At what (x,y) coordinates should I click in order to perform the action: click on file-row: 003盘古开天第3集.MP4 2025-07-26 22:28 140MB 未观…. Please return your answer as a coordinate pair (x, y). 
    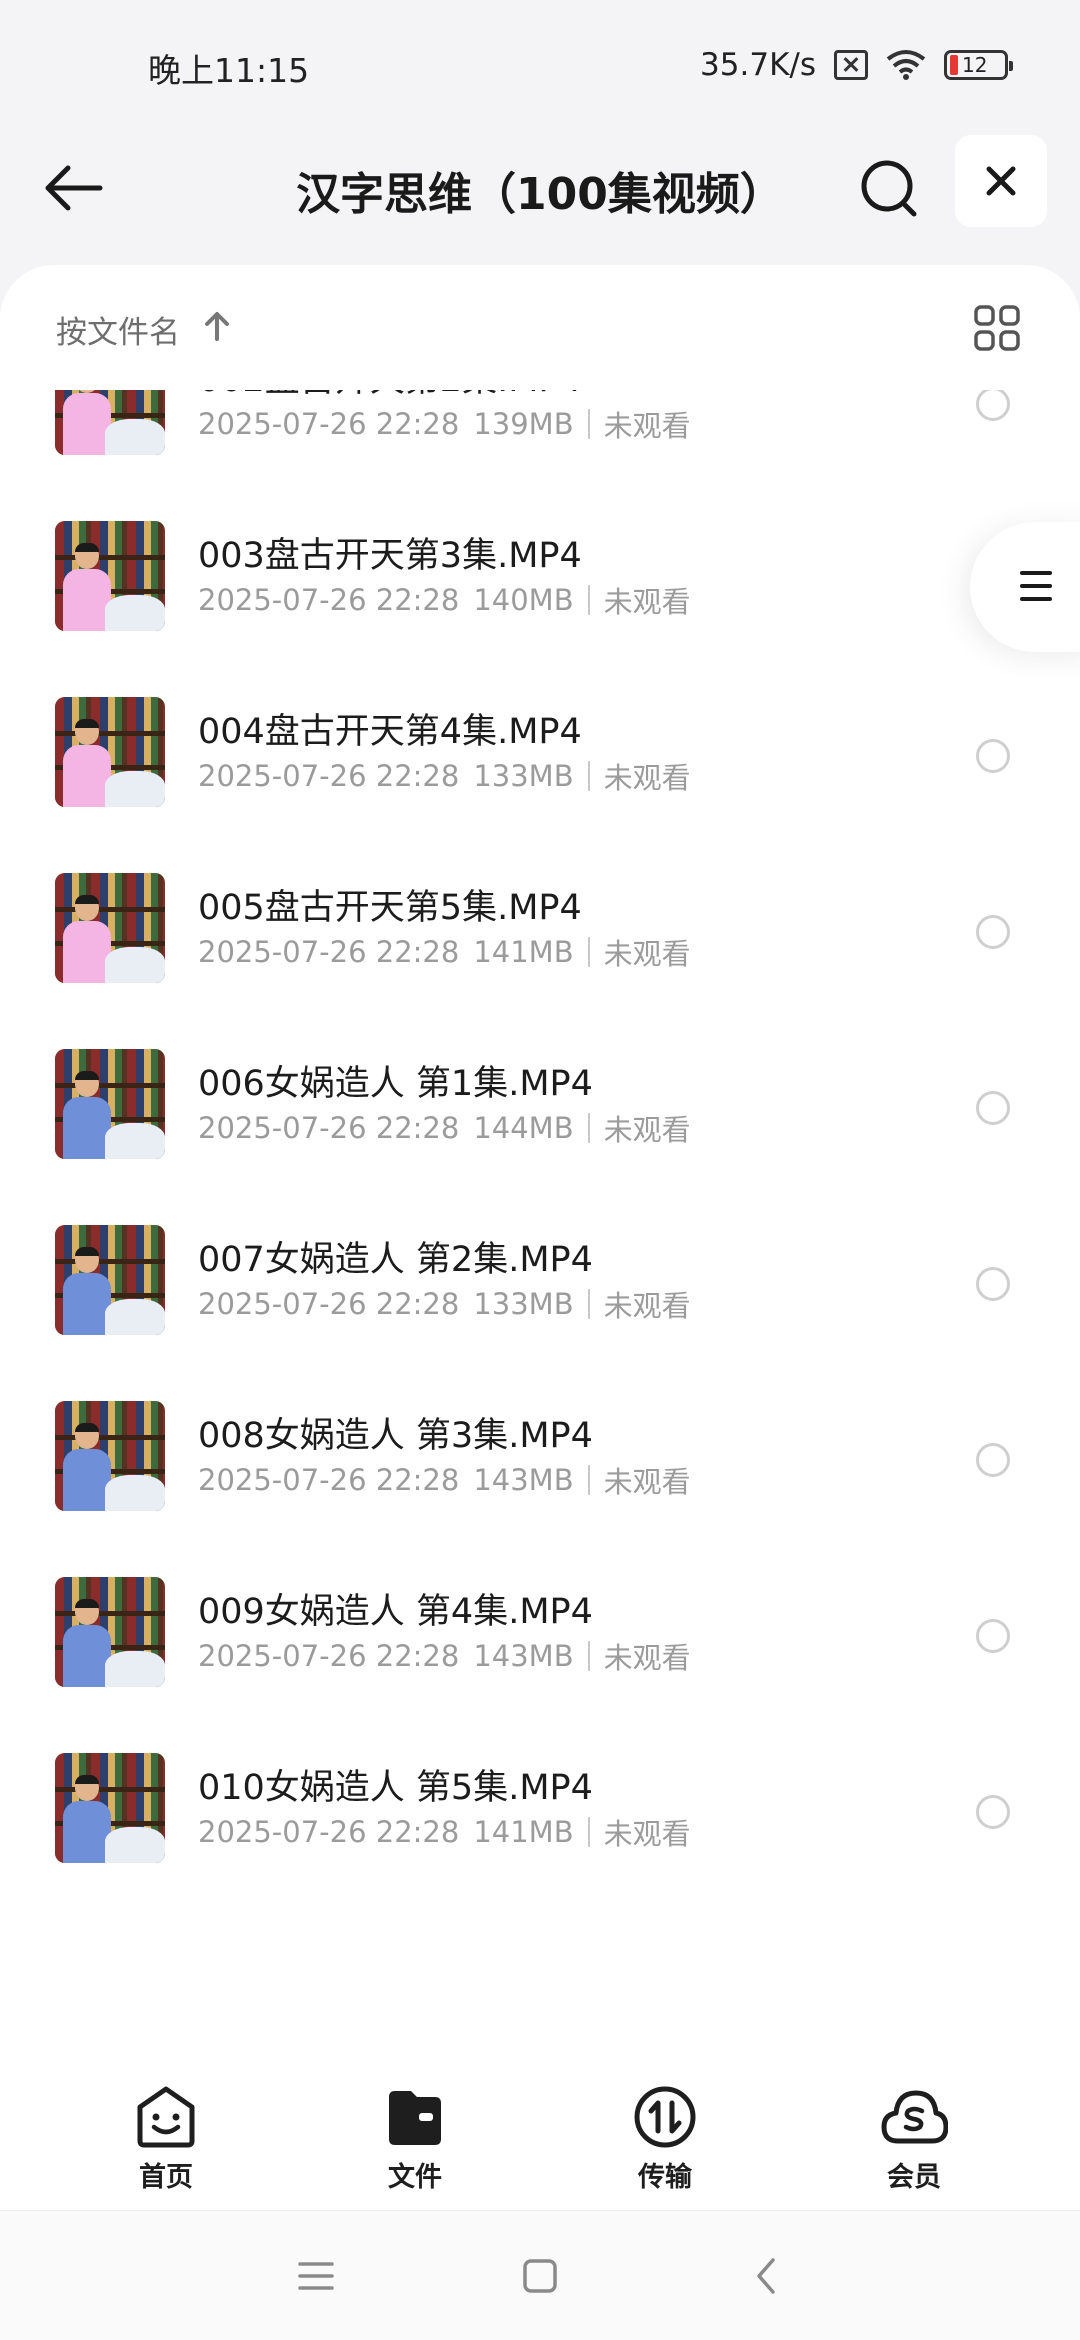
    Looking at the image, I should click on (540, 609).